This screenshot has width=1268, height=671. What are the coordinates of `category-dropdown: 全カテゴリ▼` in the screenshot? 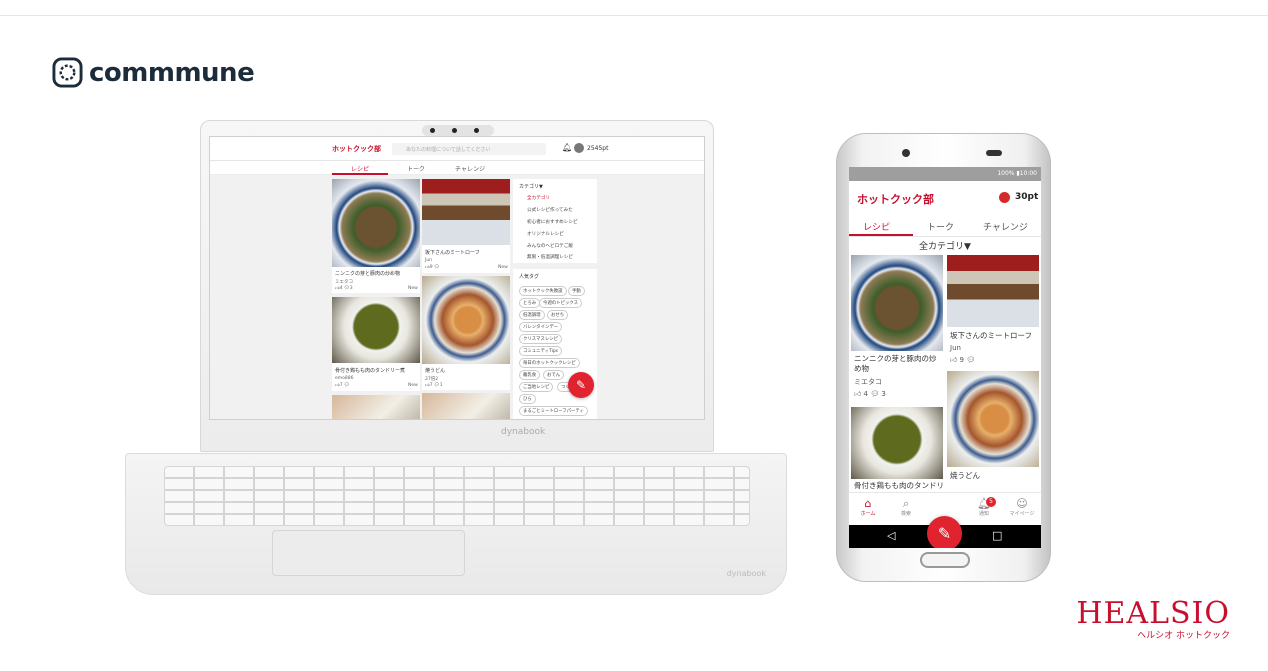 It's located at (945, 245).